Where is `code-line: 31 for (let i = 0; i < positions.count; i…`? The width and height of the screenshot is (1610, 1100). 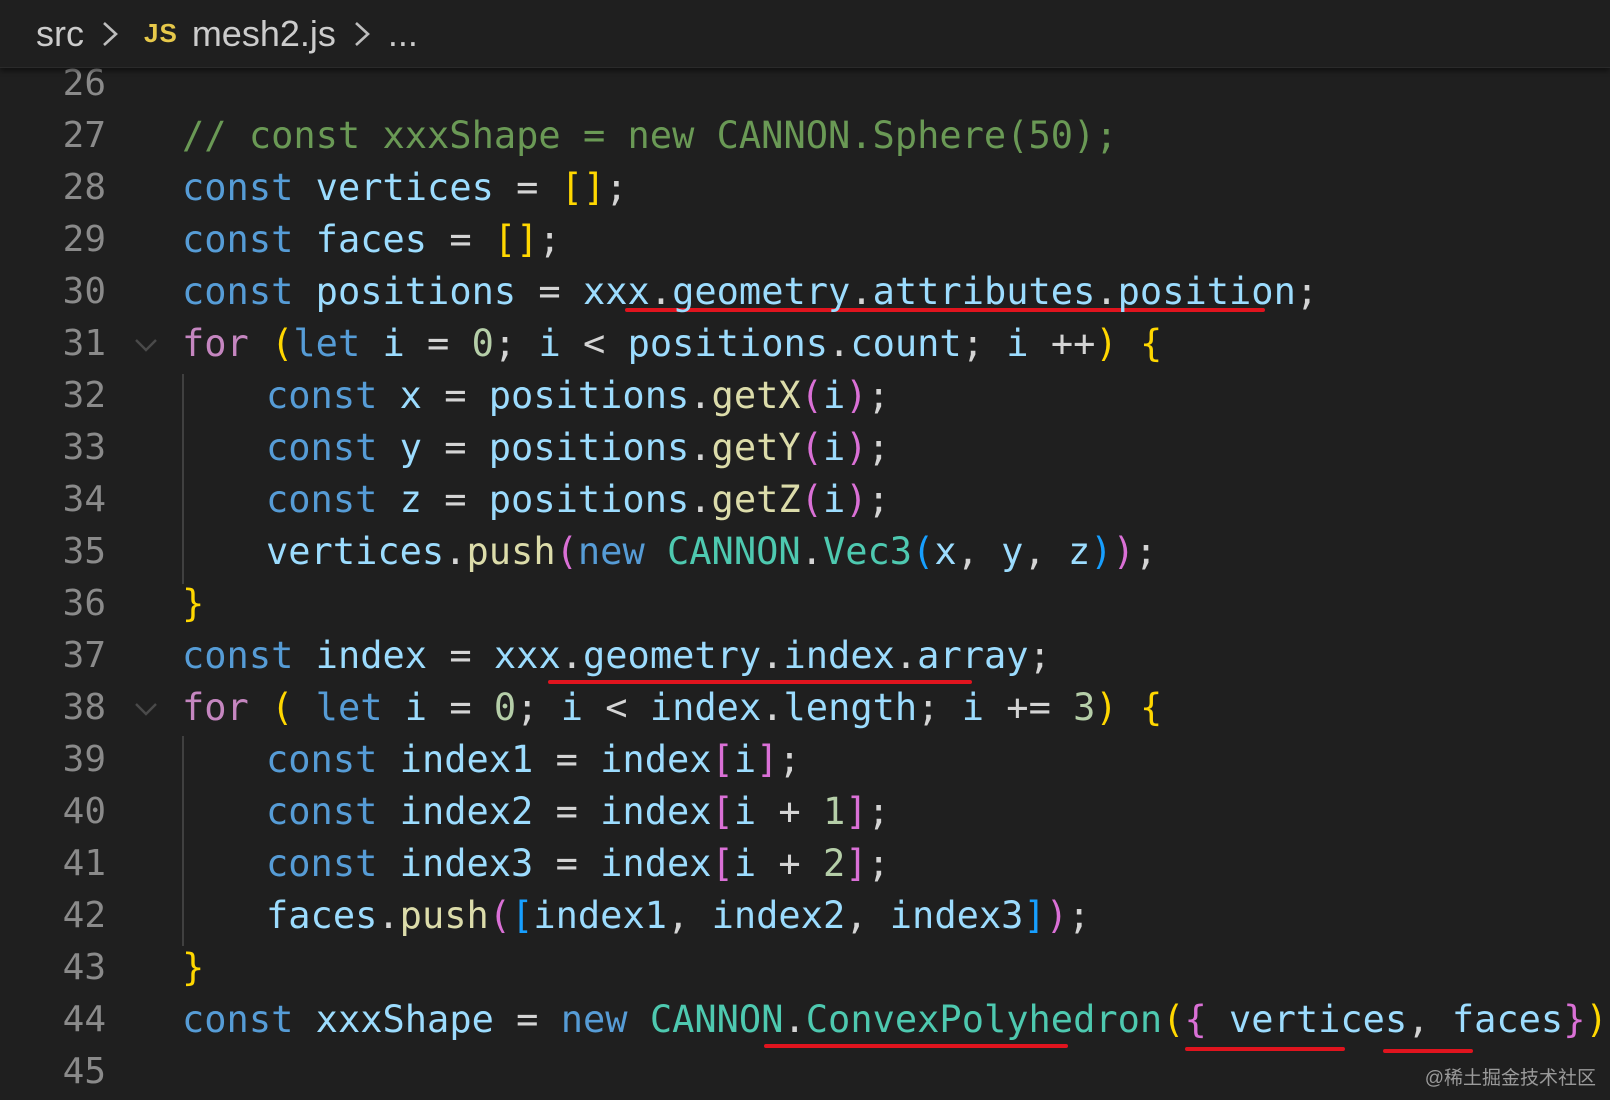
code-line: 31 for (let i = 0; i < positions.count; i… is located at coordinates (805, 344).